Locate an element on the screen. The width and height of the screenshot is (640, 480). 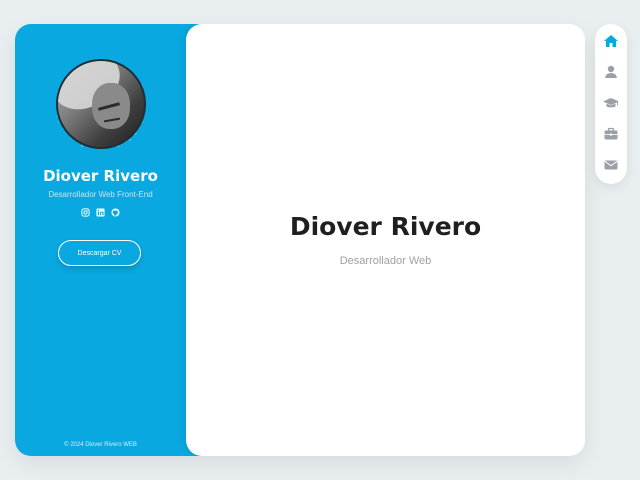
nav-item-about is located at coordinates (611, 72).